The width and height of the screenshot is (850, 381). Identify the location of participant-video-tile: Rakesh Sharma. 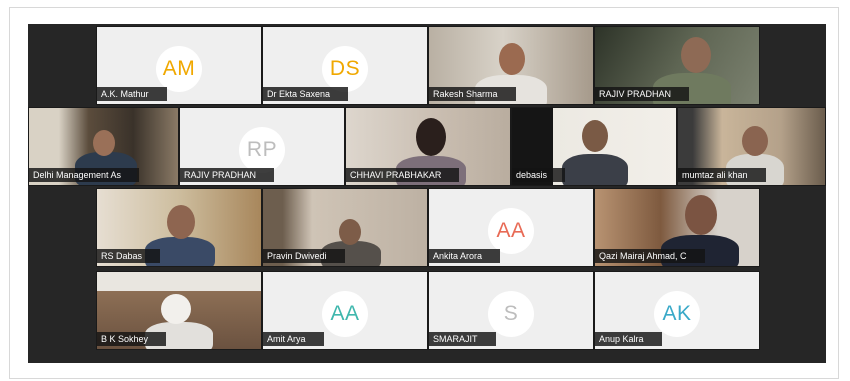
(511, 65).